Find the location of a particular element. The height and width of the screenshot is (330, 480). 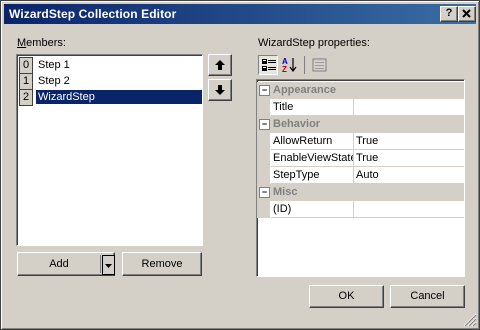

members-label: Members: is located at coordinates (41, 43).